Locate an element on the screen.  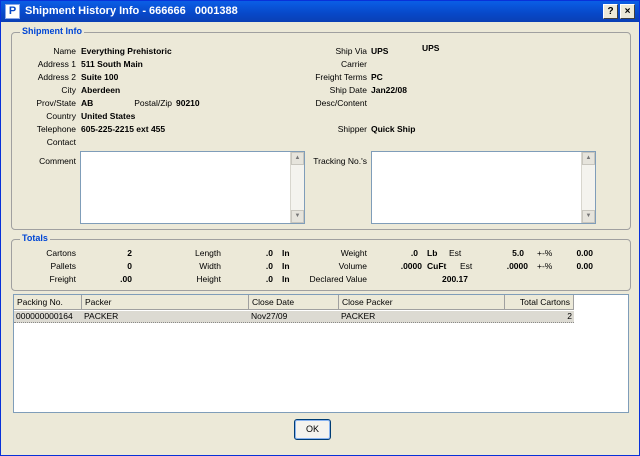
cell-packer: PACKER is located at coordinates (101, 316).